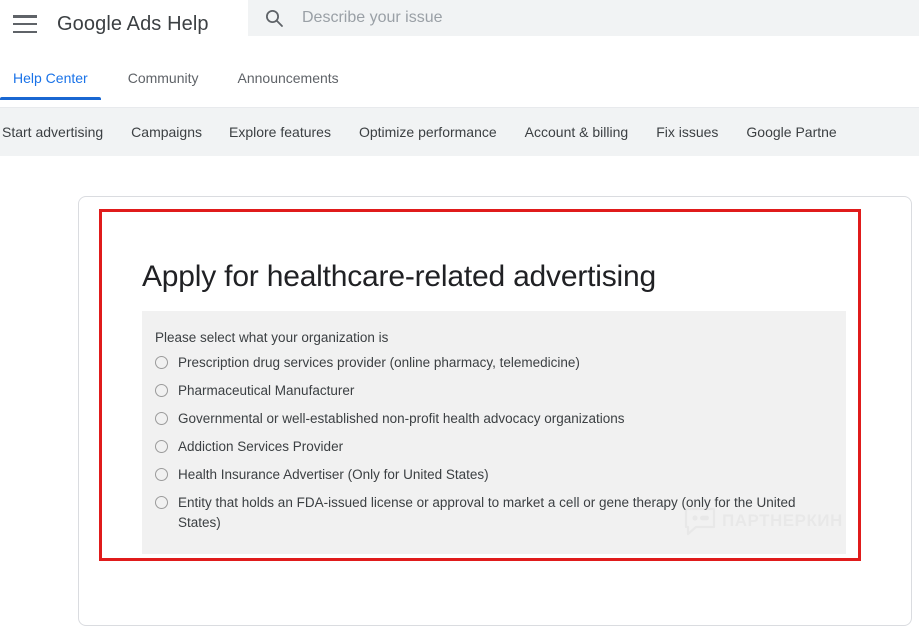  What do you see at coordinates (399, 276) in the screenshot?
I see `page-title: Apply for healthcare-related advertising` at bounding box center [399, 276].